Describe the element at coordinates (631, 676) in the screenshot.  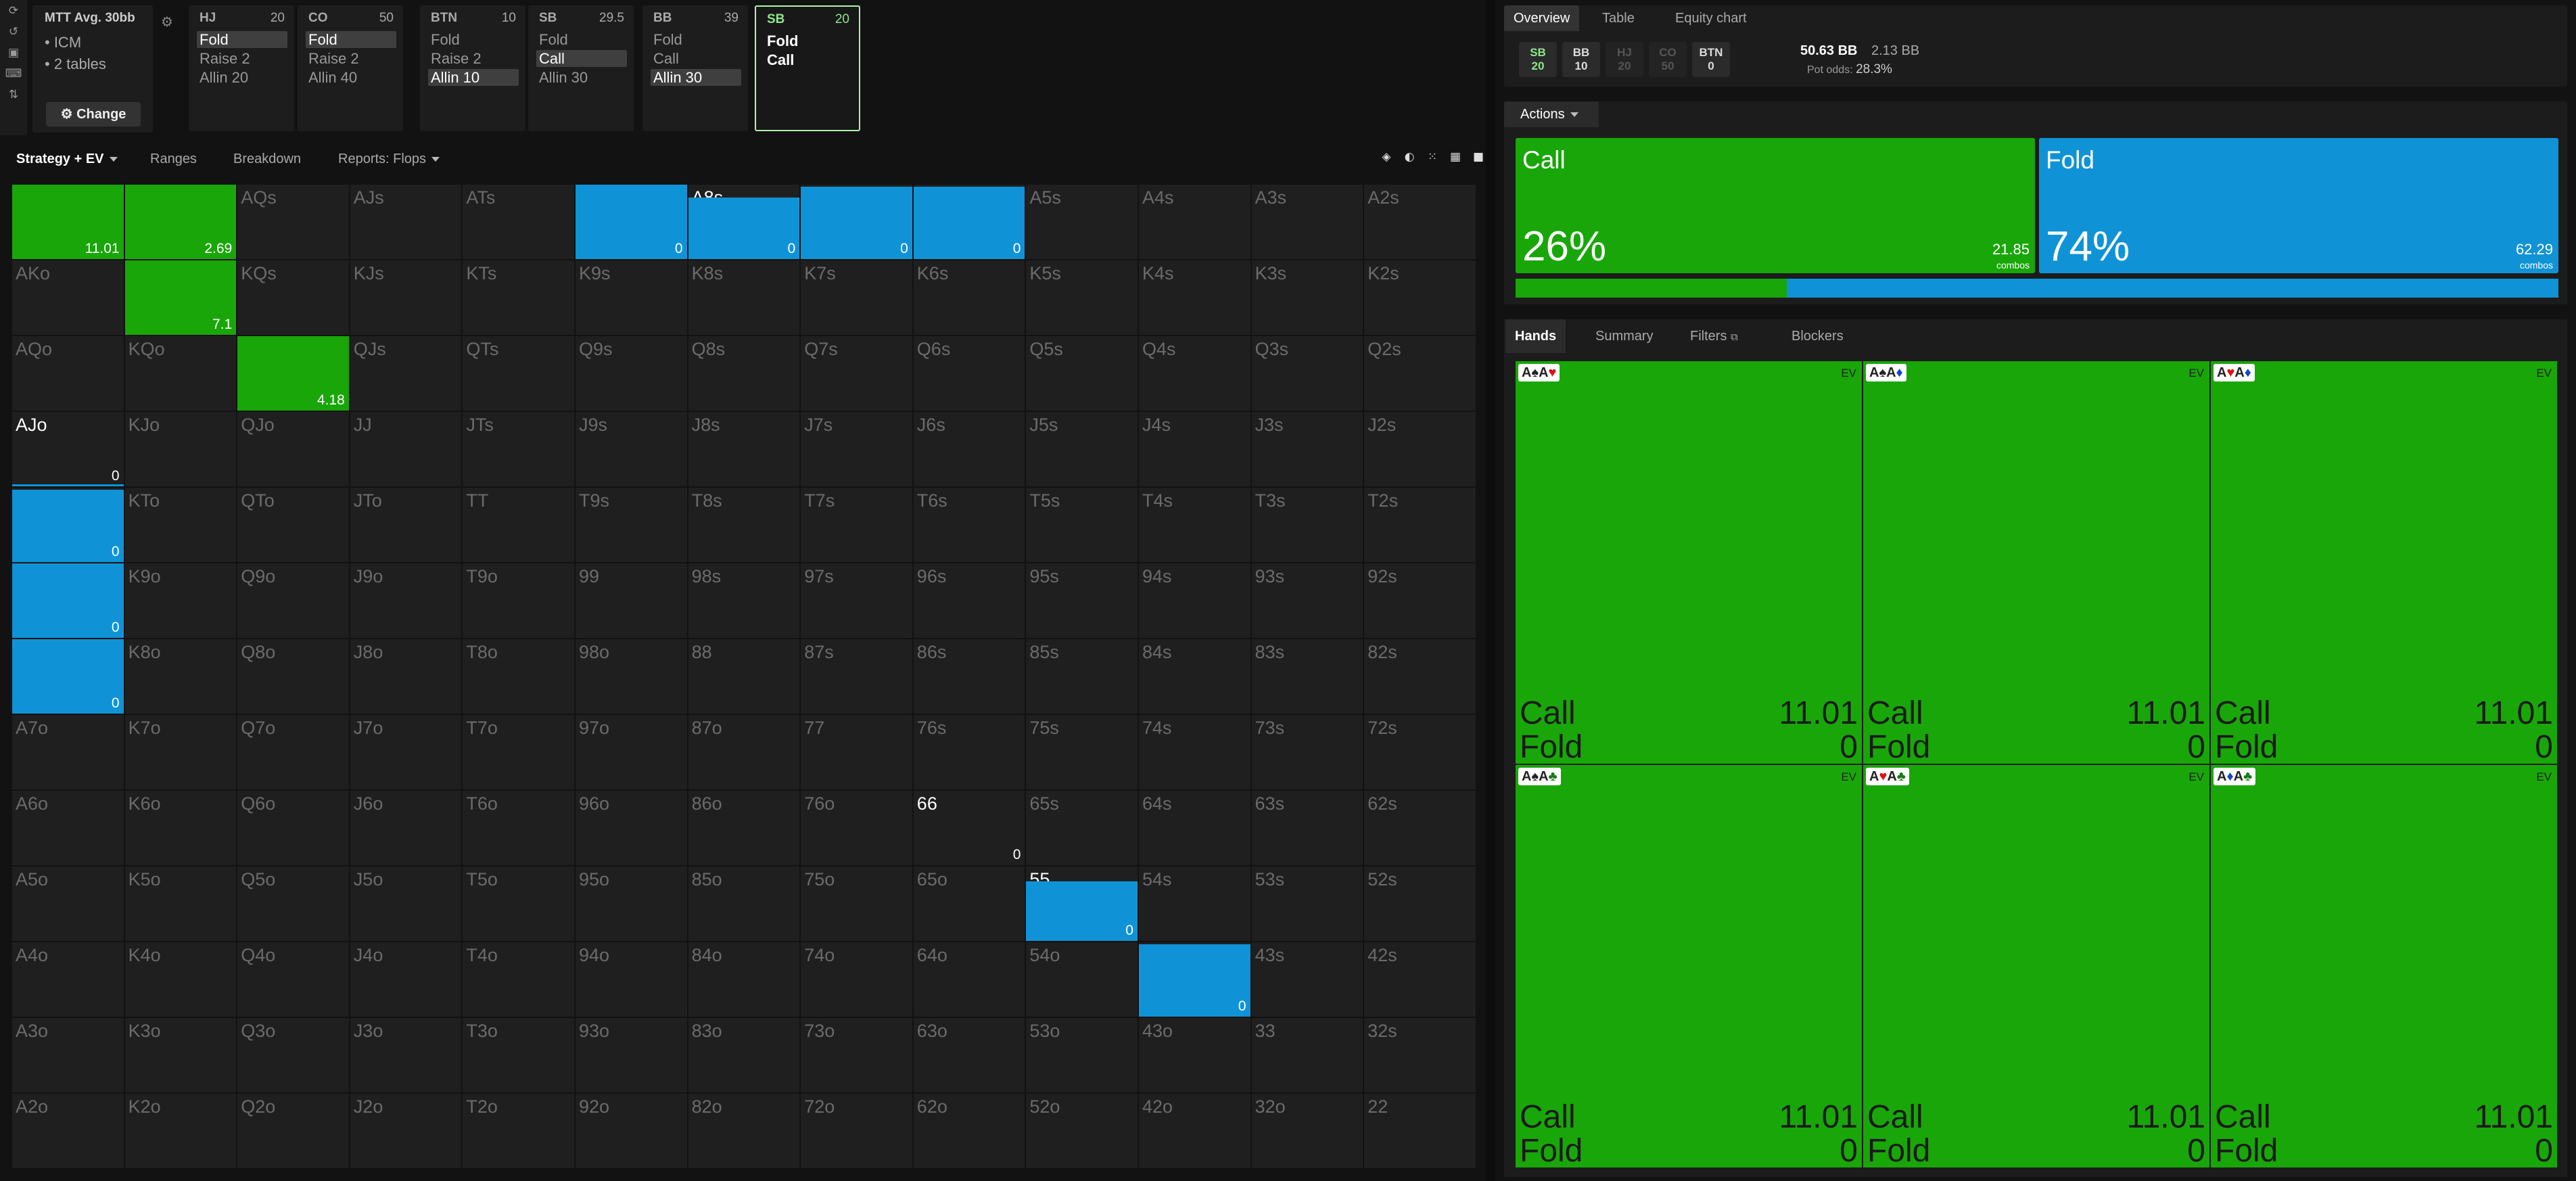
I see `hand-cell-98o: 98o` at that location.